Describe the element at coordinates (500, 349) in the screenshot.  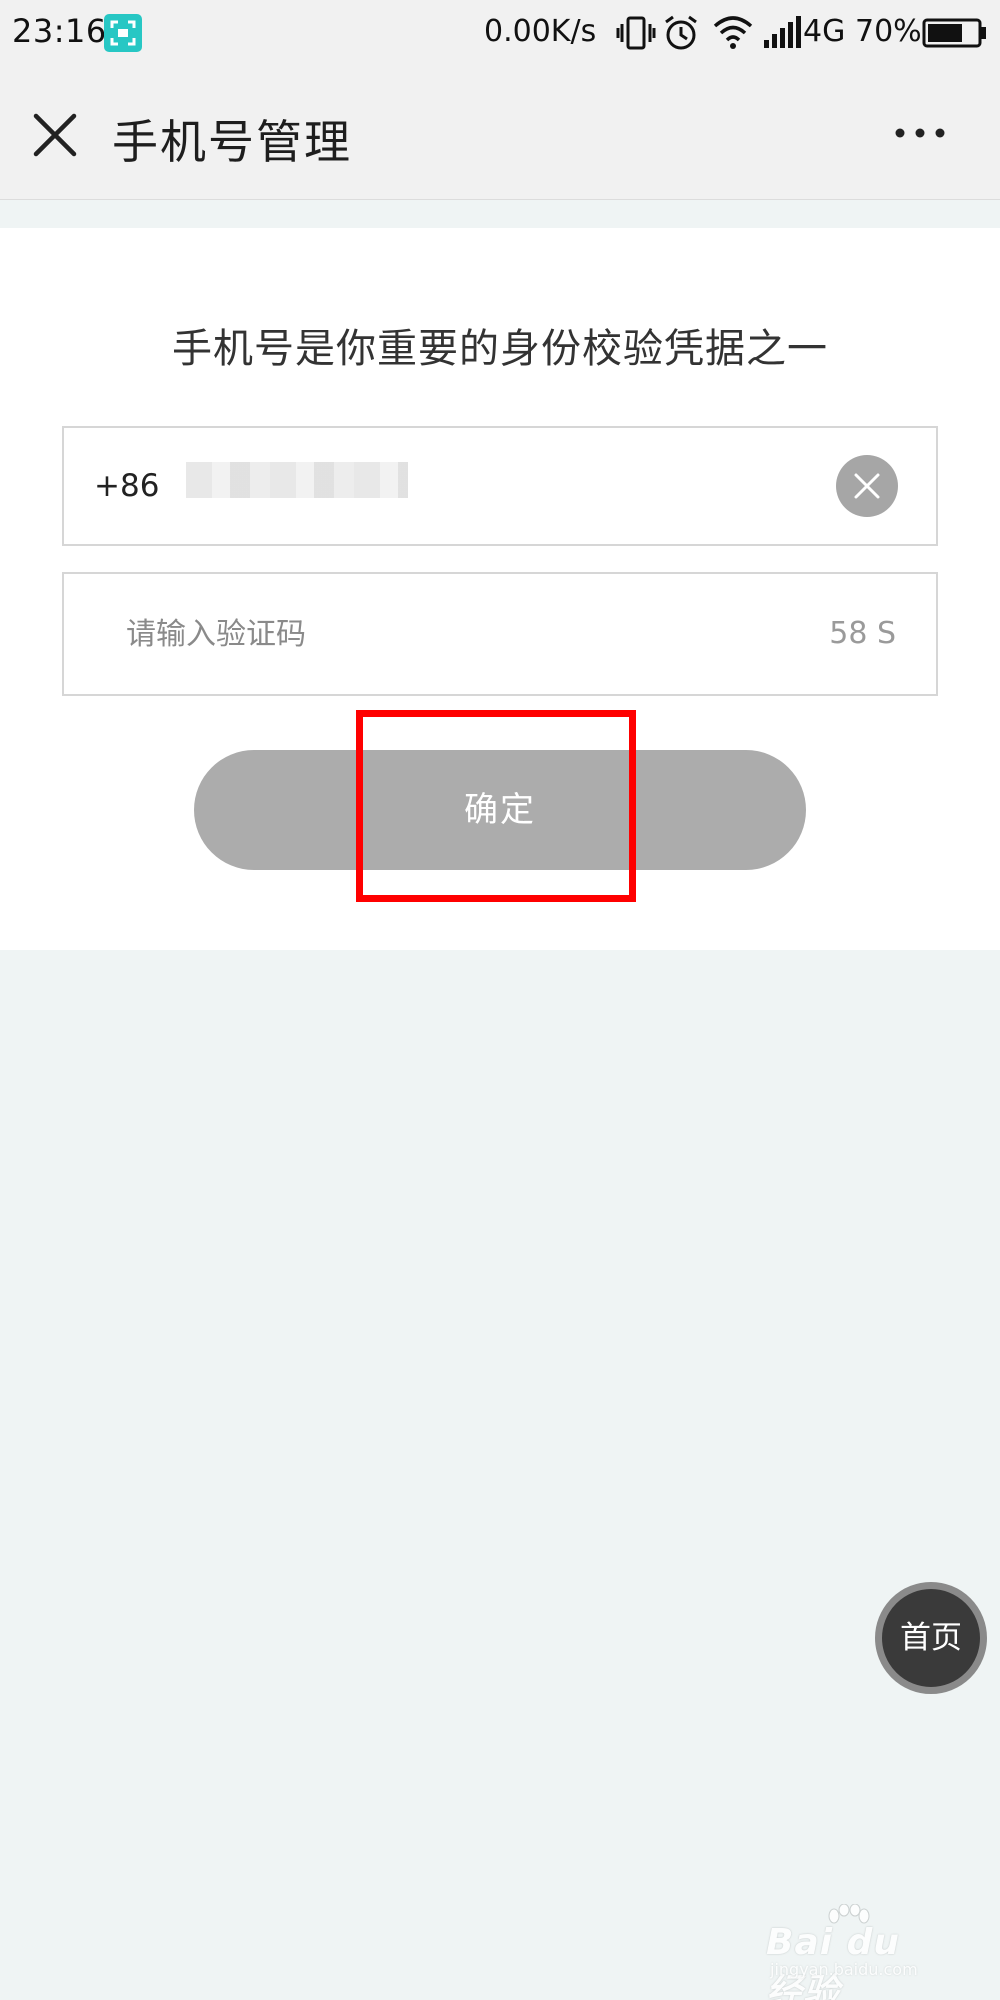
I see `form-headline: 手机号是你重要的身份校验凭据之一` at that location.